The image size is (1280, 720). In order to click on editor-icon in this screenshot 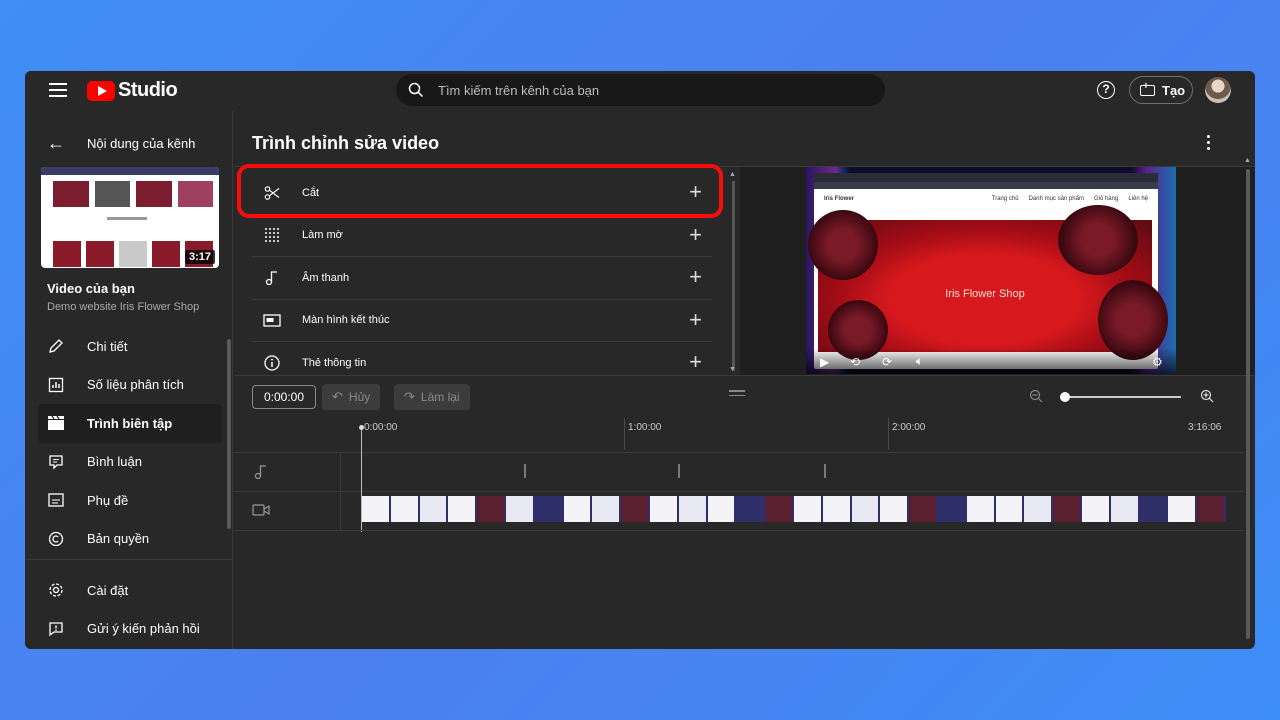, I will do `click(56, 423)`.